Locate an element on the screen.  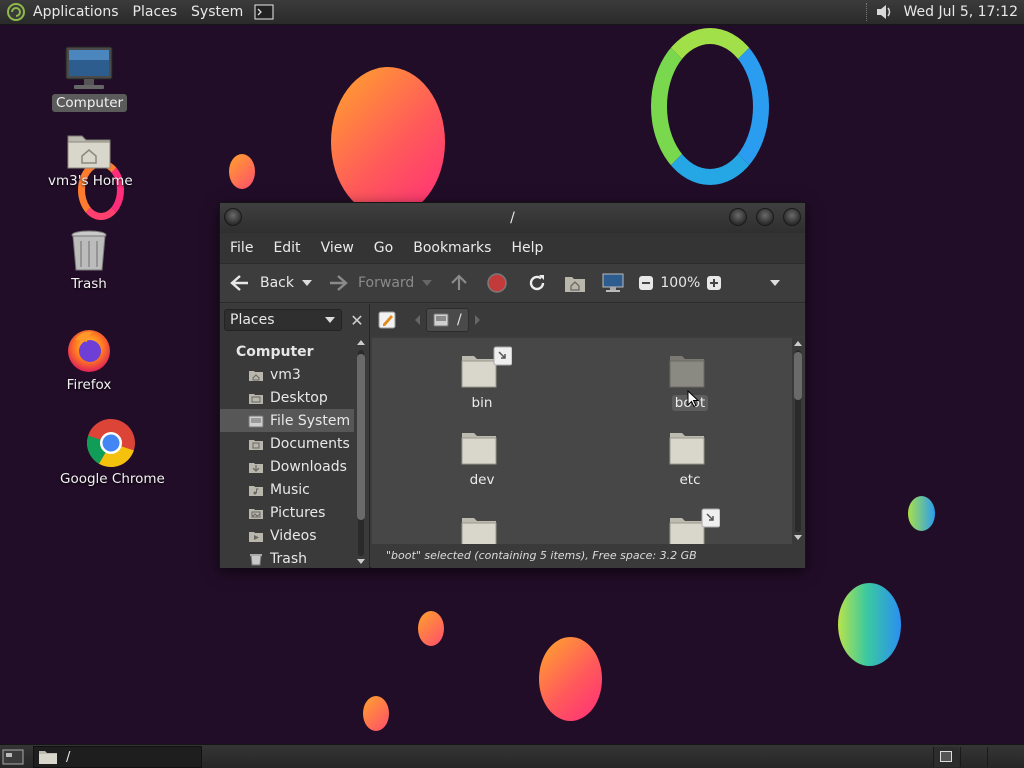
forward-arrow-icon is located at coordinates (339, 283).